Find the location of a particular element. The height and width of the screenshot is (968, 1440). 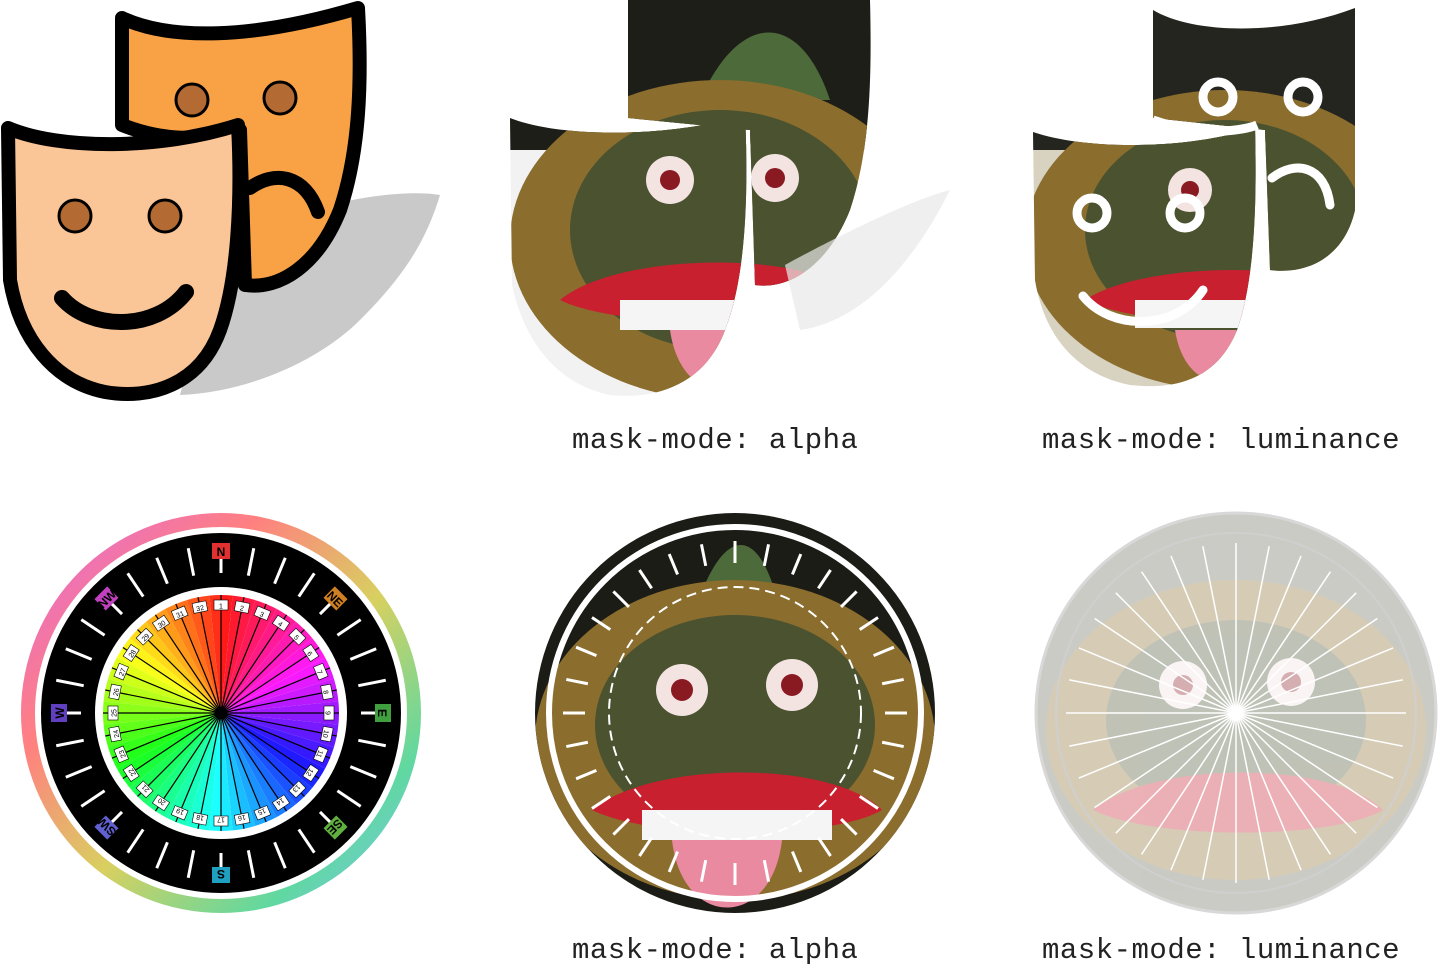

svg-text: 17 is located at coordinates (221, 819).